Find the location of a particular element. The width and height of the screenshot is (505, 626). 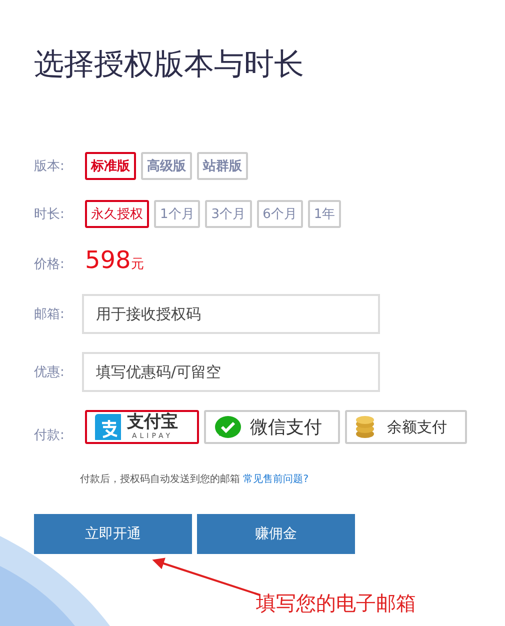

option-button: 3个月 is located at coordinates (228, 214).